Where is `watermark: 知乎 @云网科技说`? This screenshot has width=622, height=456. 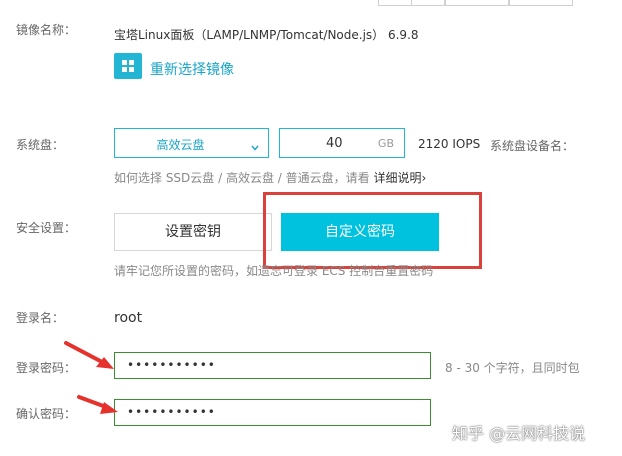
watermark: 知乎 @云网科技说 is located at coordinates (519, 433).